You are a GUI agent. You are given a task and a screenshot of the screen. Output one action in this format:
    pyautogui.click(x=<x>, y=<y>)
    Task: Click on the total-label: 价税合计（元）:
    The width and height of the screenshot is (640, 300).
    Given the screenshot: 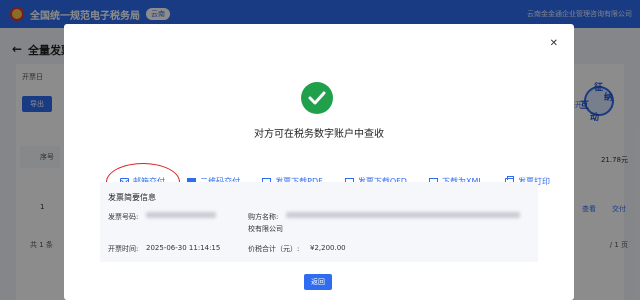 What is the action you would take?
    pyautogui.click(x=274, y=249)
    